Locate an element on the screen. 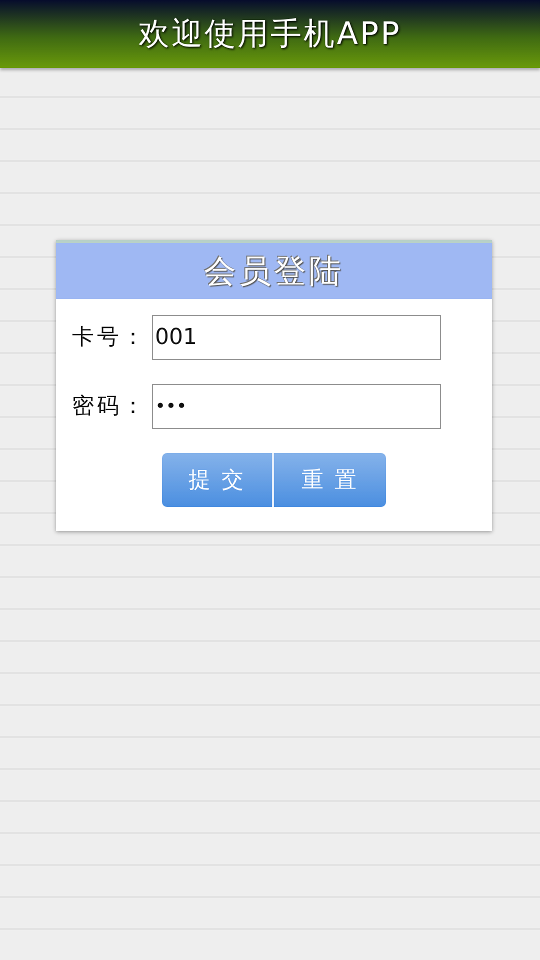  field-label: 卡号： is located at coordinates (110, 338).